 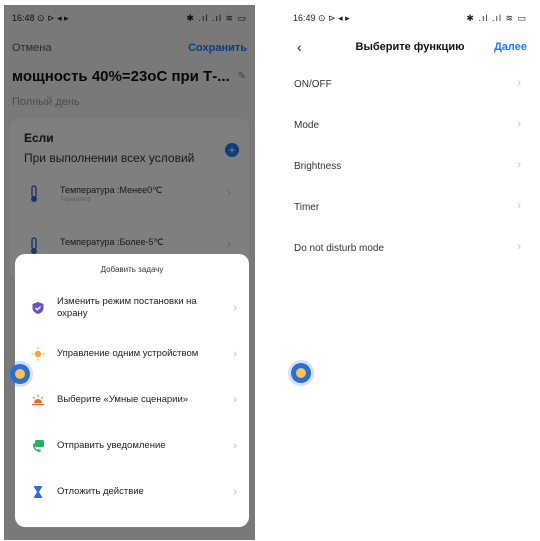 I want to click on message-icon, so click(x=38, y=446).